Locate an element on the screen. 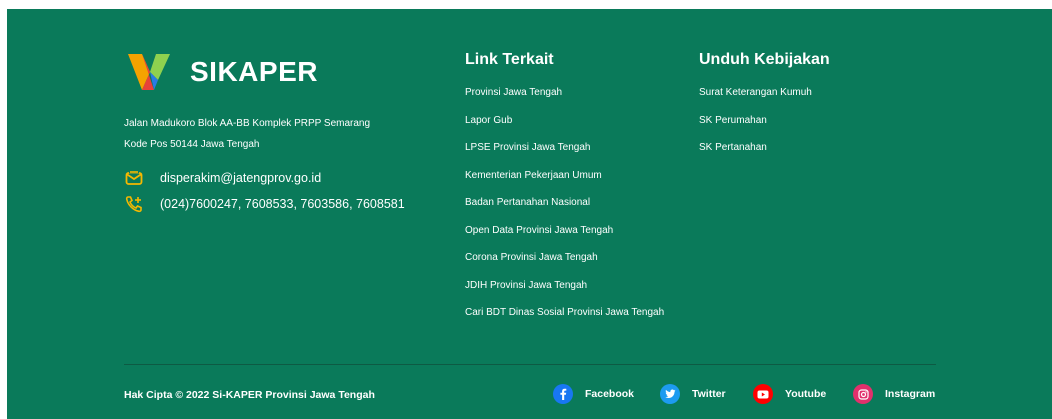 The width and height of the screenshot is (1052, 419). list-item: Open Data Provinsi Jawa Tengah is located at coordinates (564, 239).